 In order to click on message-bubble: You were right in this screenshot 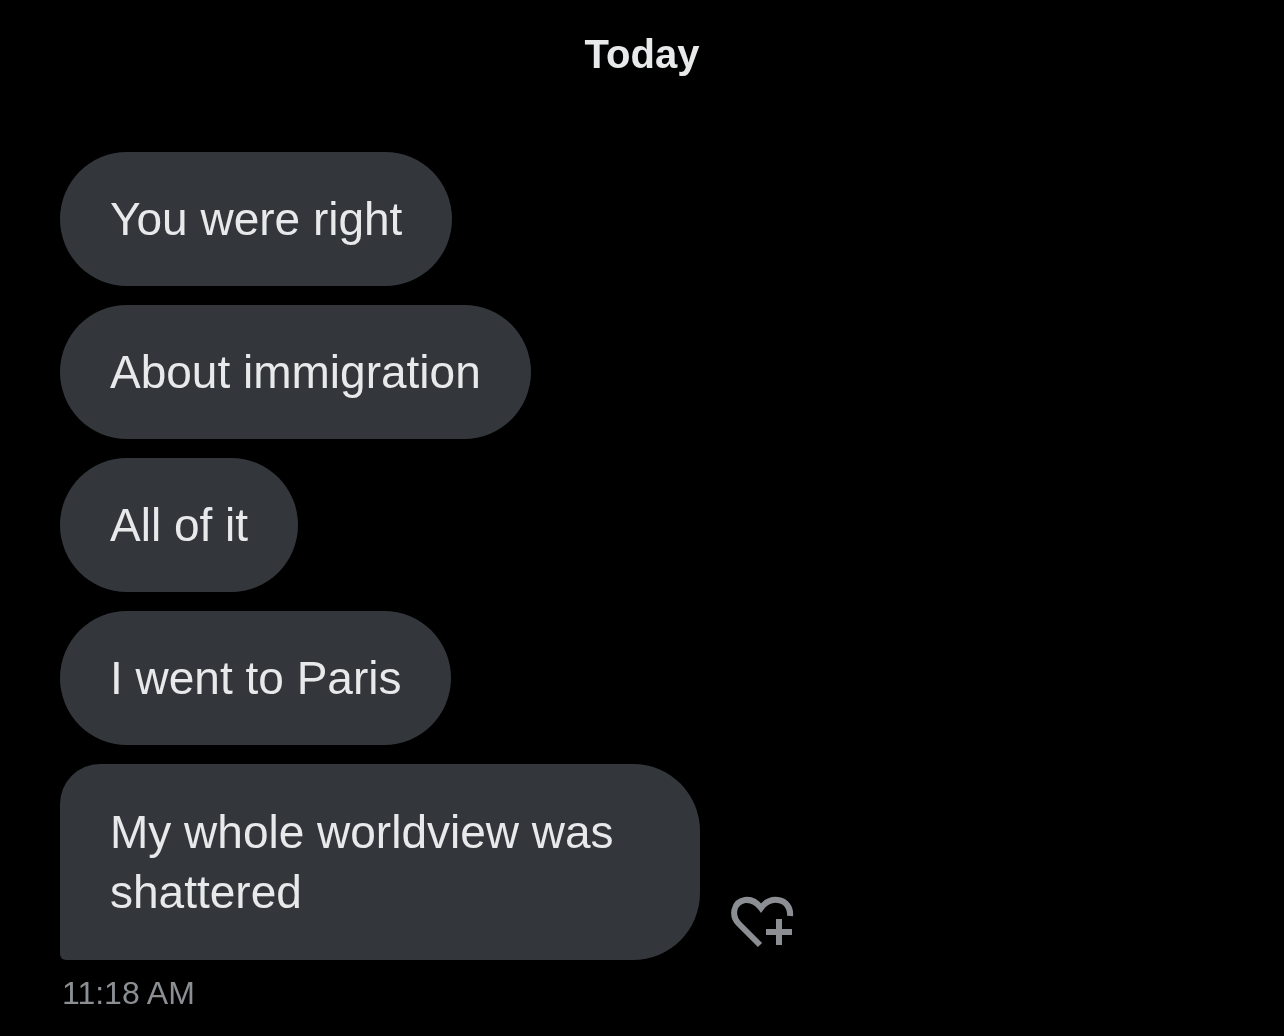, I will do `click(256, 219)`.